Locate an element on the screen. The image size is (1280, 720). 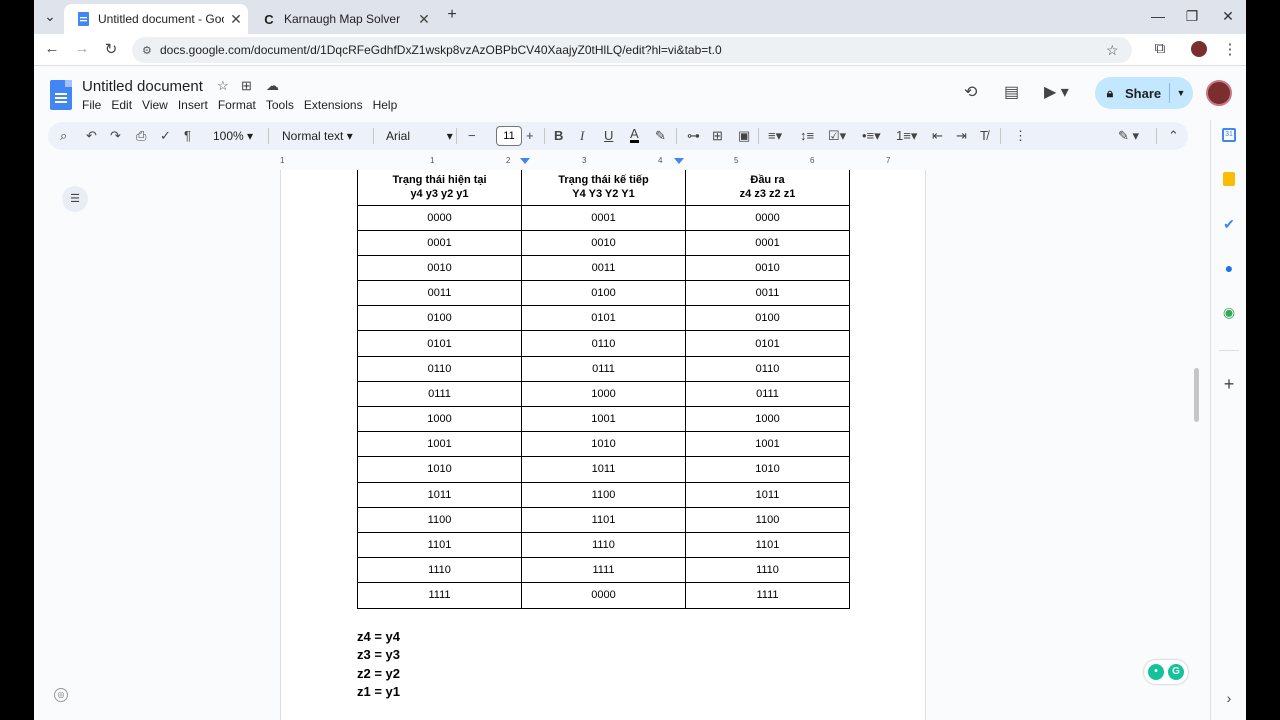
decrease-indent-icon: ⇤ is located at coordinates (937, 136).